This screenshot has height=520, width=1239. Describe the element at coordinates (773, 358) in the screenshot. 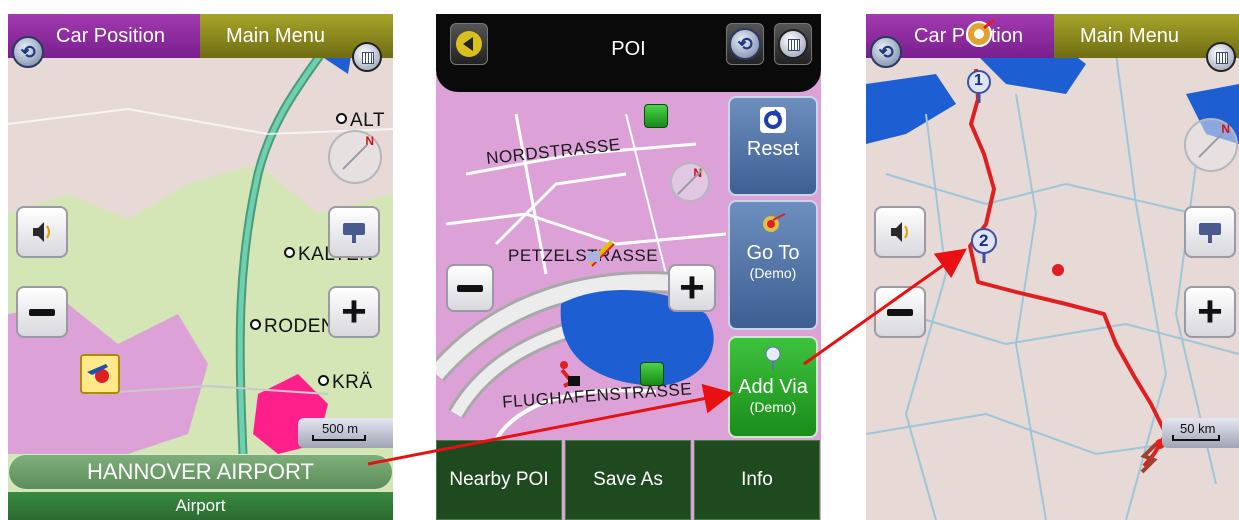

I see `add-via-pin-icon` at that location.